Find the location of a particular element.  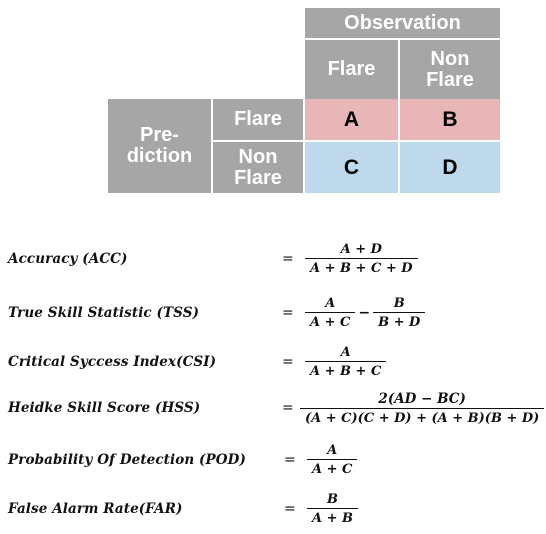

formula-expression-acc: A + D A + B + C + D is located at coordinates (361, 259).